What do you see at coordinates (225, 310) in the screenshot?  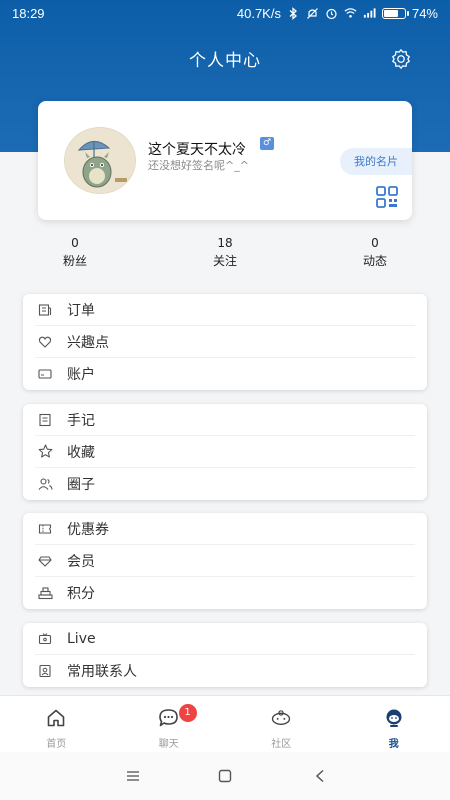 I see `menu-item-orders: 订单` at bounding box center [225, 310].